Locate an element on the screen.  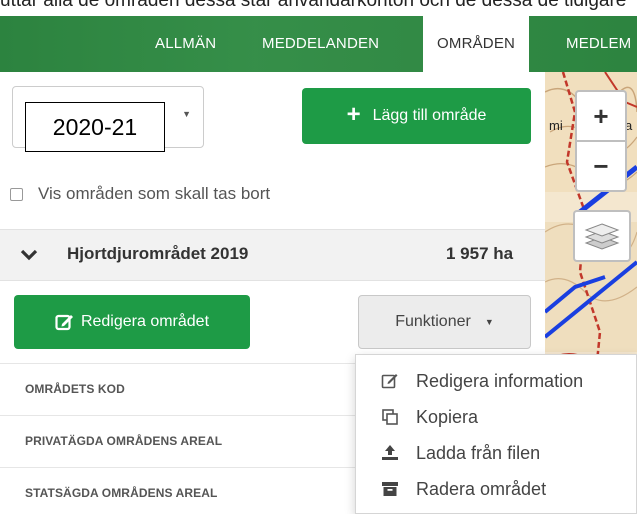
area-header: Hjortdjurområdet 2019 1 957 ha is located at coordinates (272, 255).